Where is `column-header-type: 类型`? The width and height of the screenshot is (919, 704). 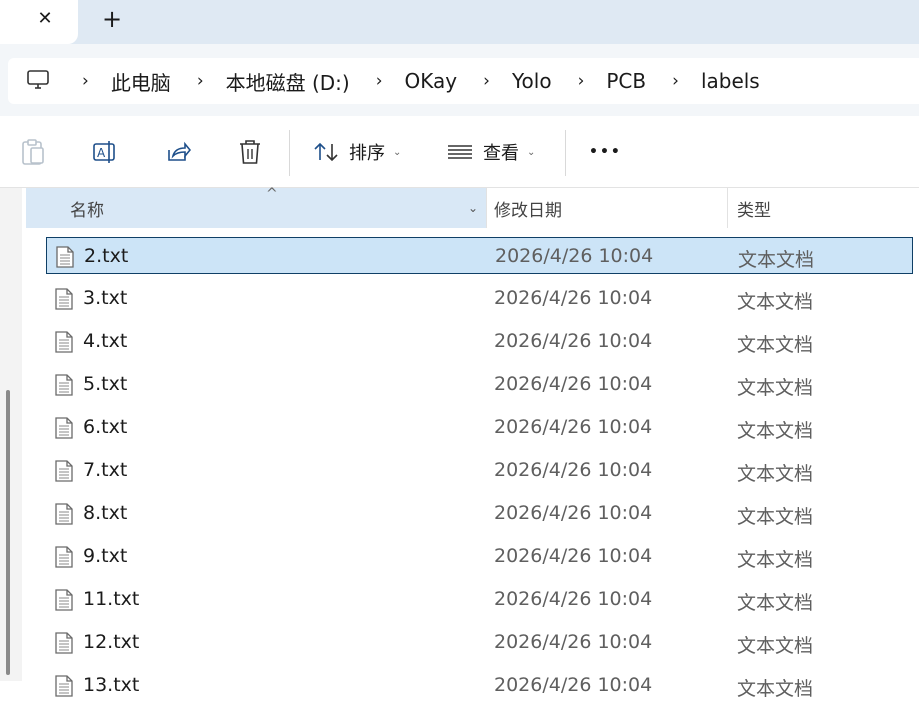 column-header-type: 类型 is located at coordinates (754, 208).